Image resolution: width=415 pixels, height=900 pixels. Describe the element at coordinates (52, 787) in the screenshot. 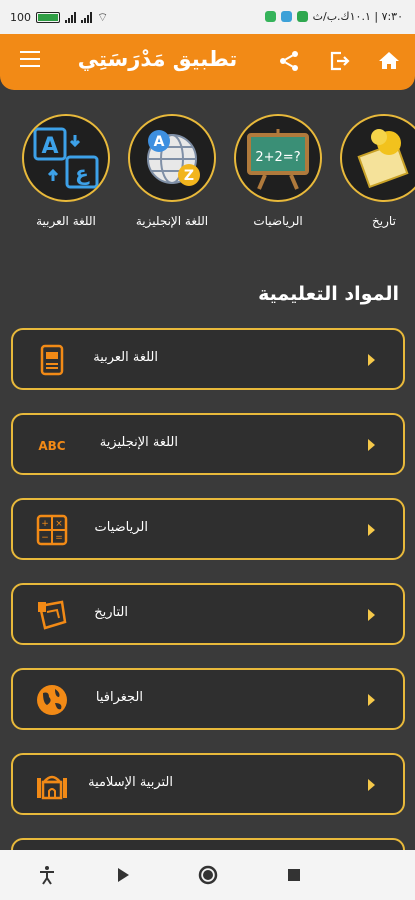

I see `mosque-icon` at that location.